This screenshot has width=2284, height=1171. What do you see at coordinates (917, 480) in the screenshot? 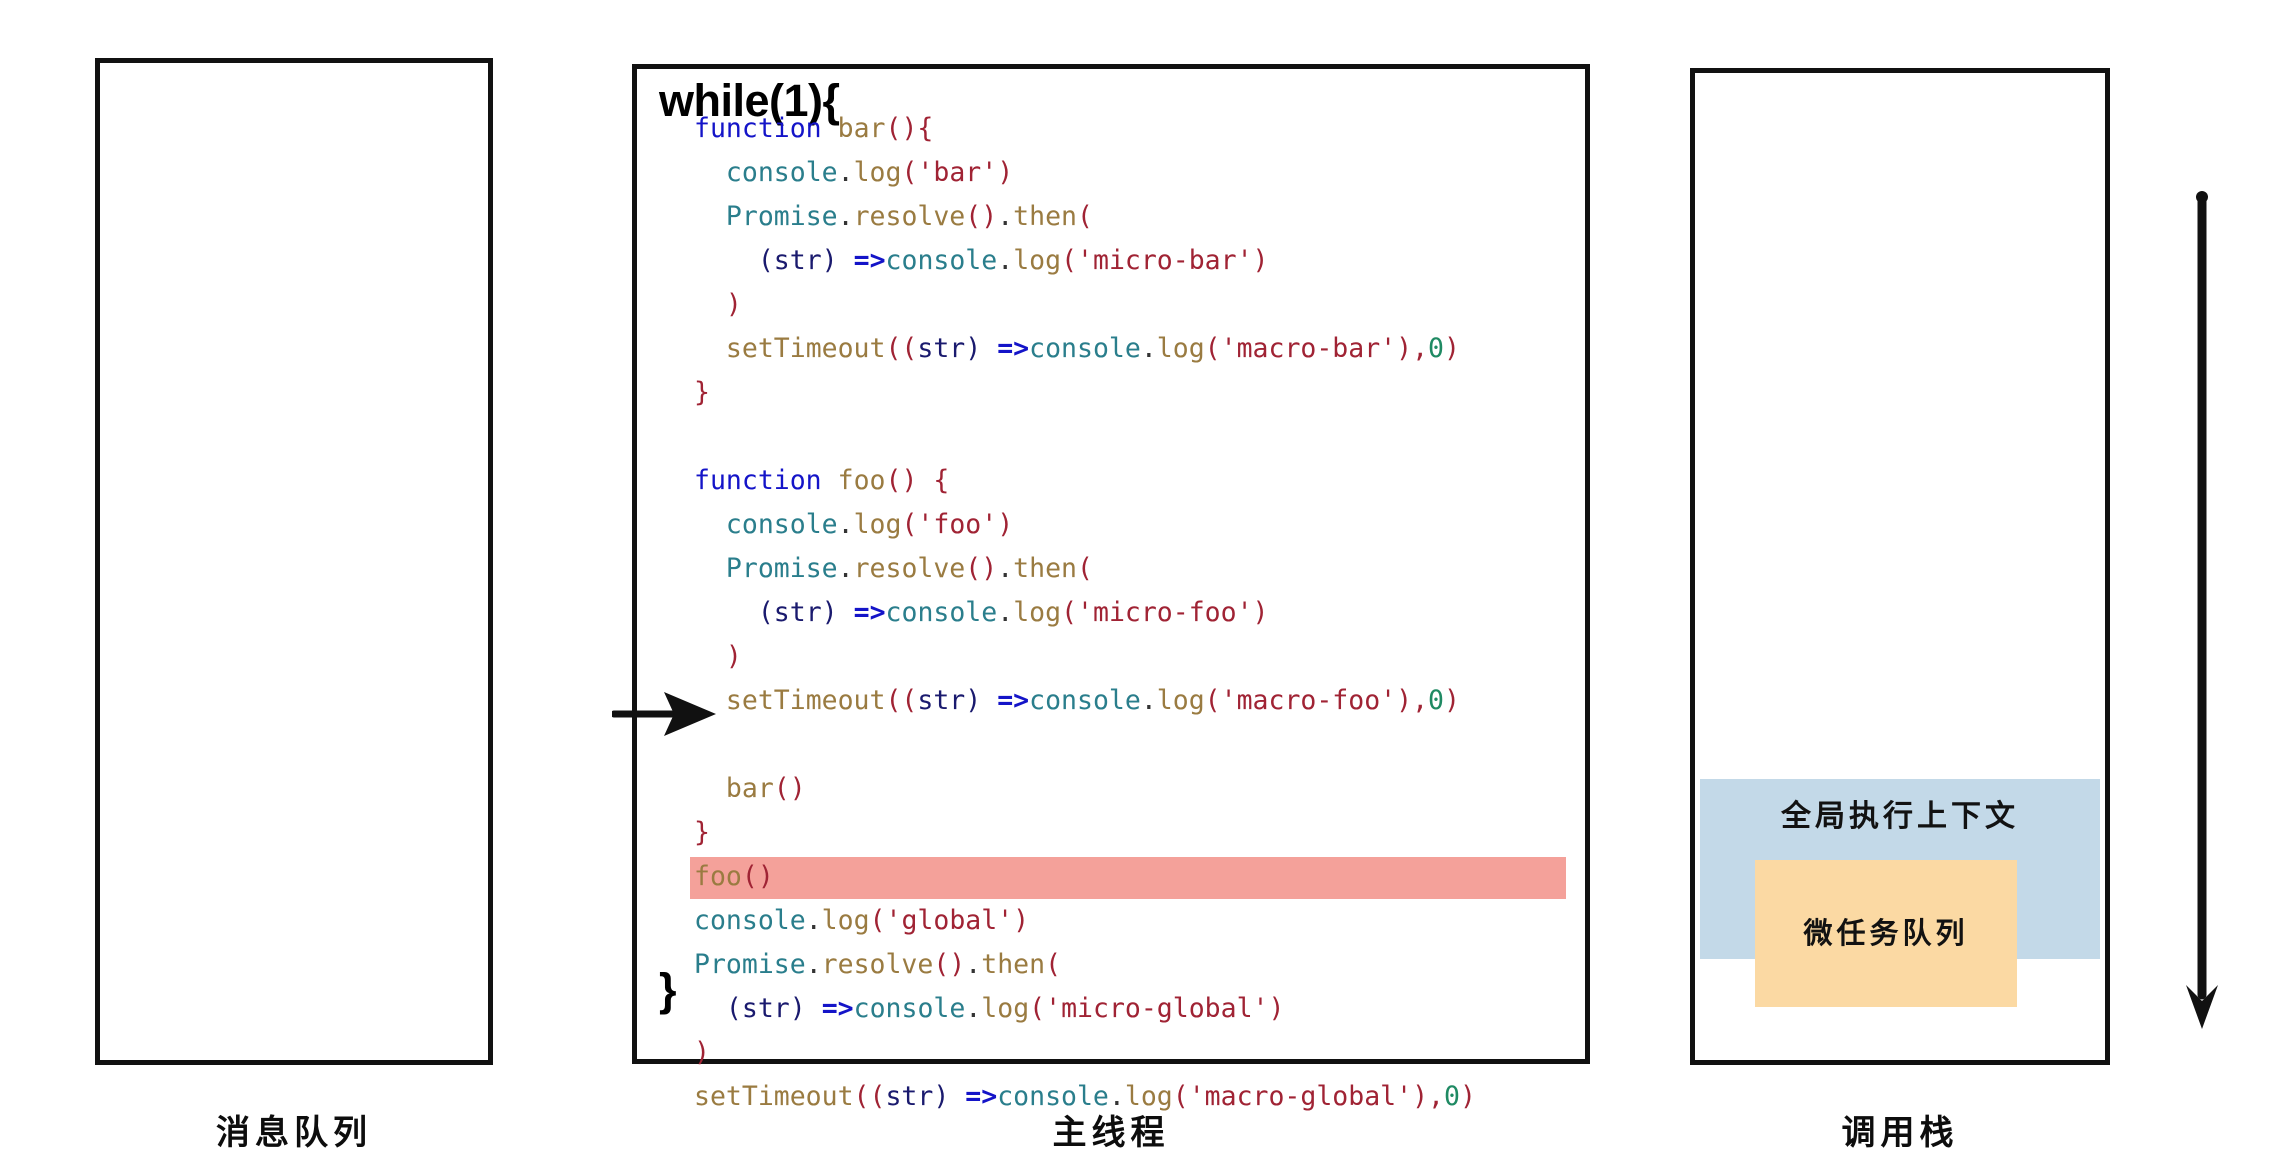
I see `code-token: () {` at bounding box center [917, 480].